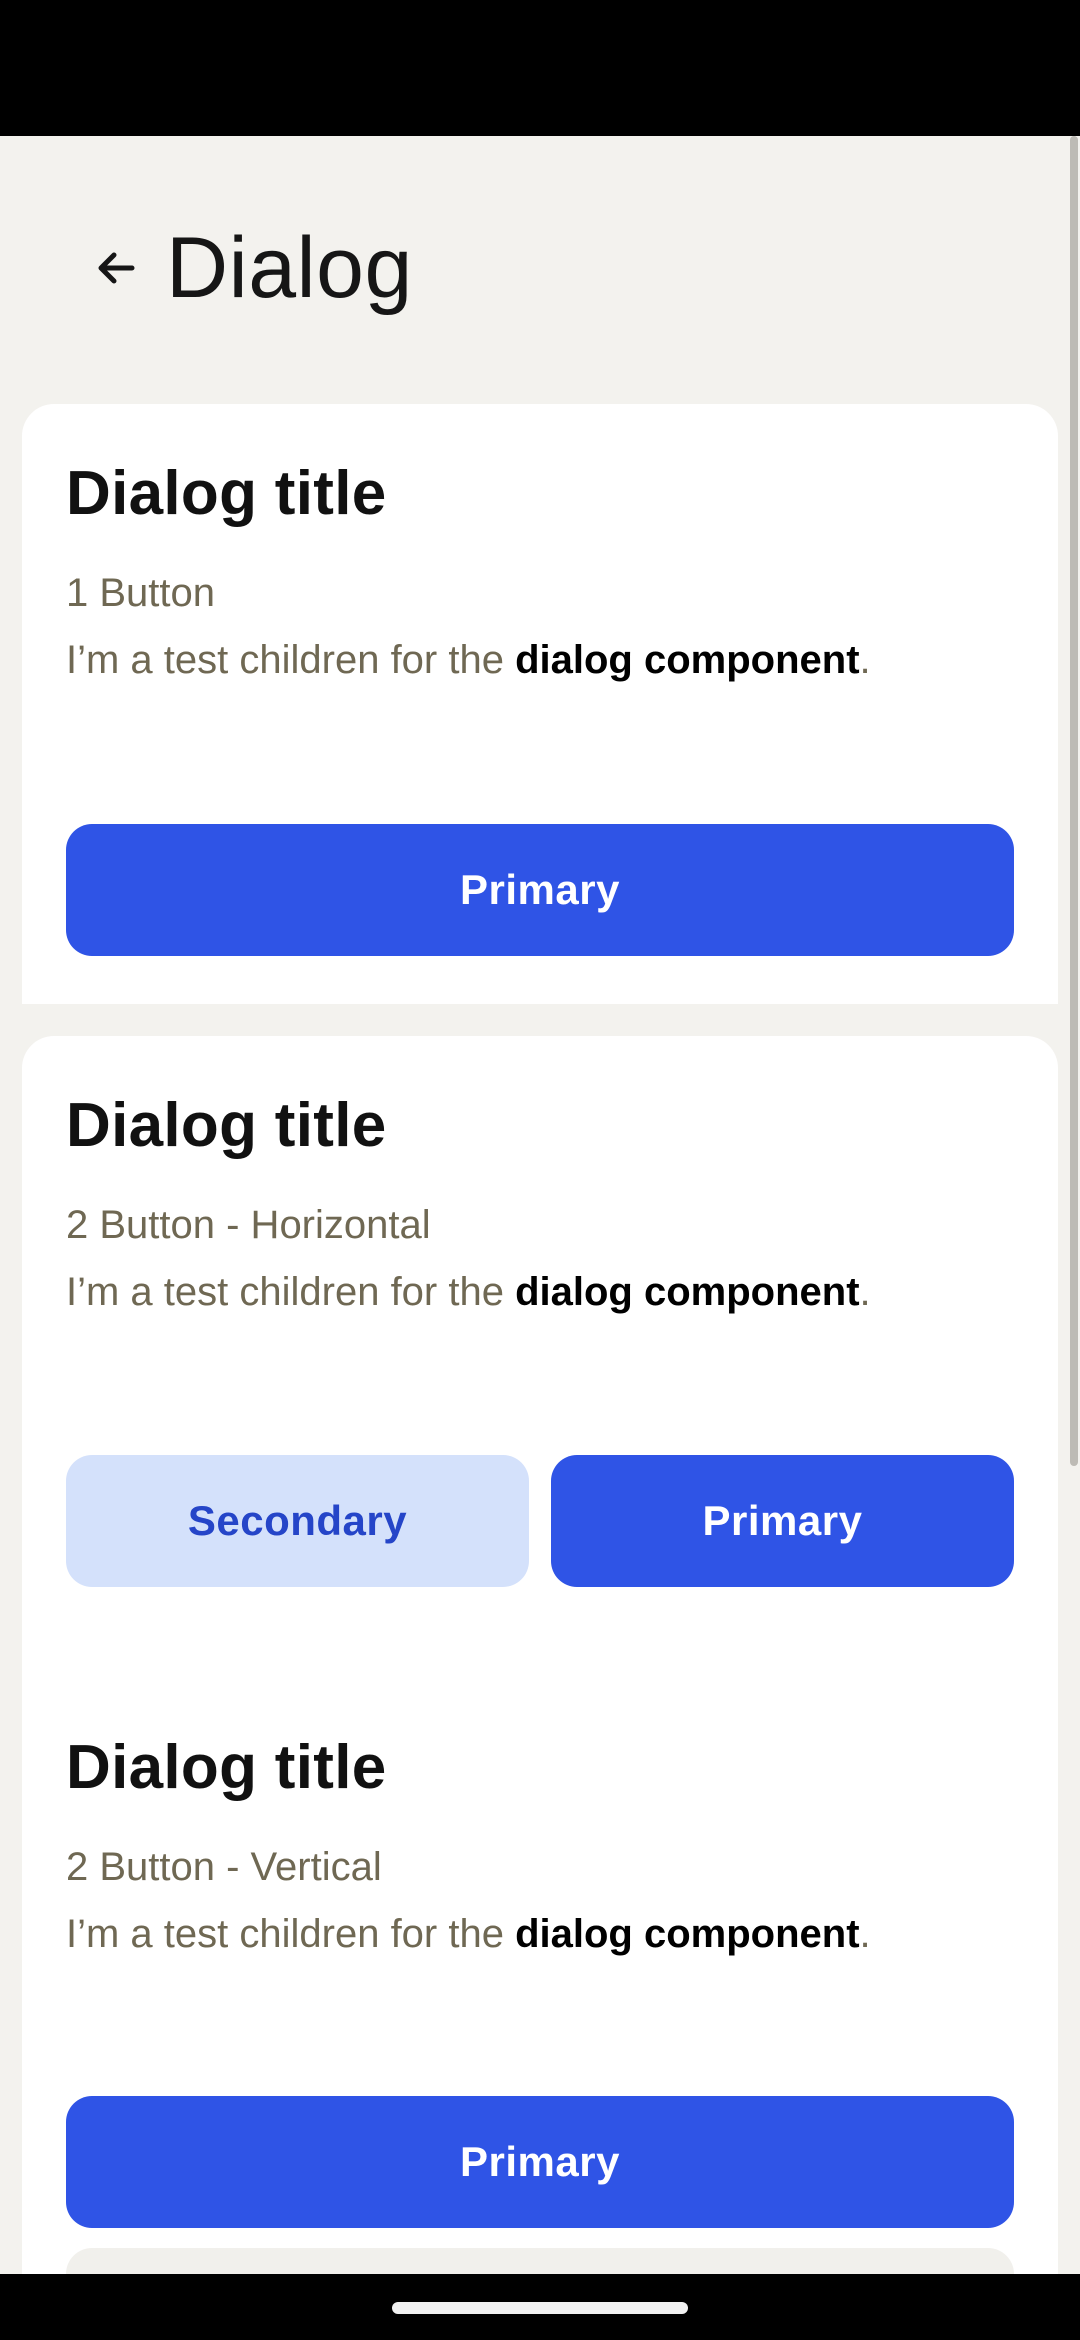 The width and height of the screenshot is (1080, 2340). I want to click on home-indicator, so click(540, 2308).